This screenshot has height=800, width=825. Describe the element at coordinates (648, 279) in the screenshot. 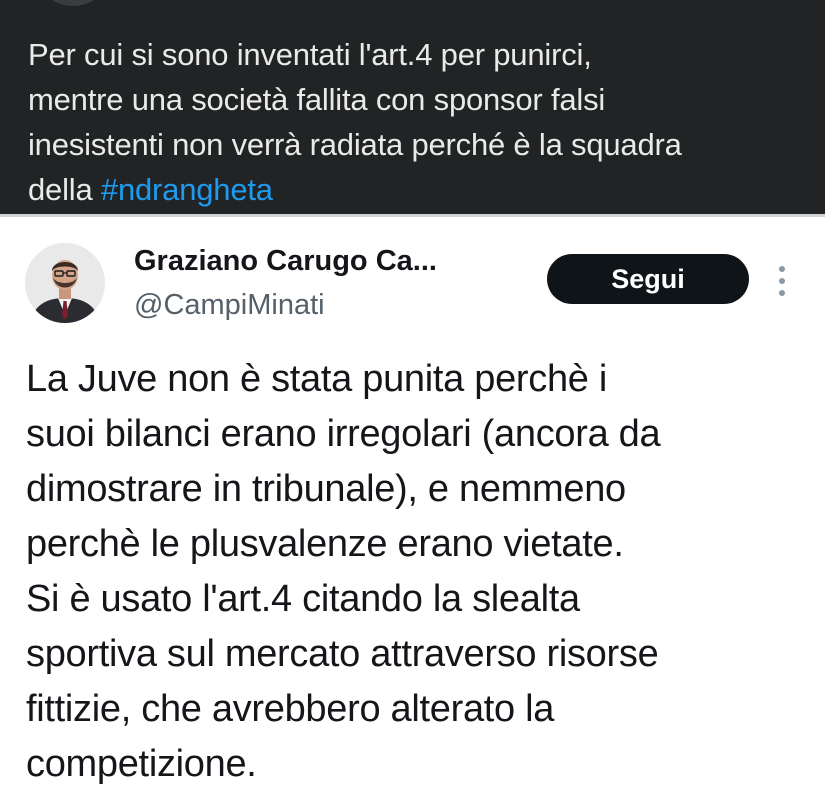

I see `follow-button: Segui` at that location.